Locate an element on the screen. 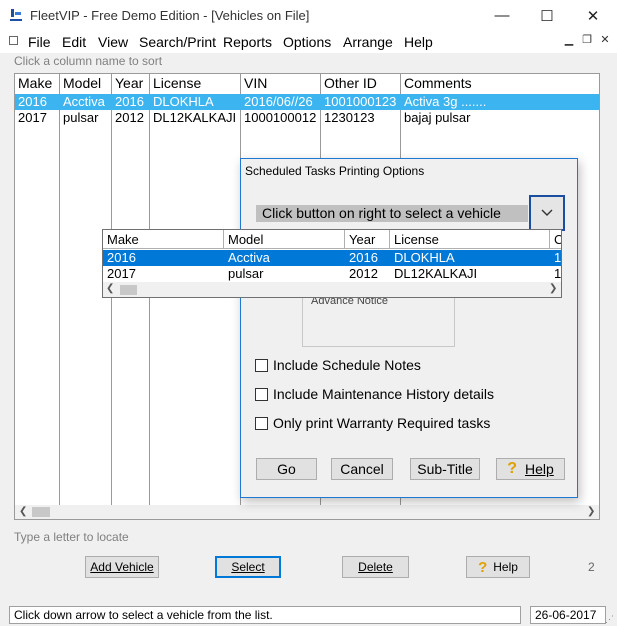  checkbox-label: Only print Warranty Required tasks is located at coordinates (382, 423).